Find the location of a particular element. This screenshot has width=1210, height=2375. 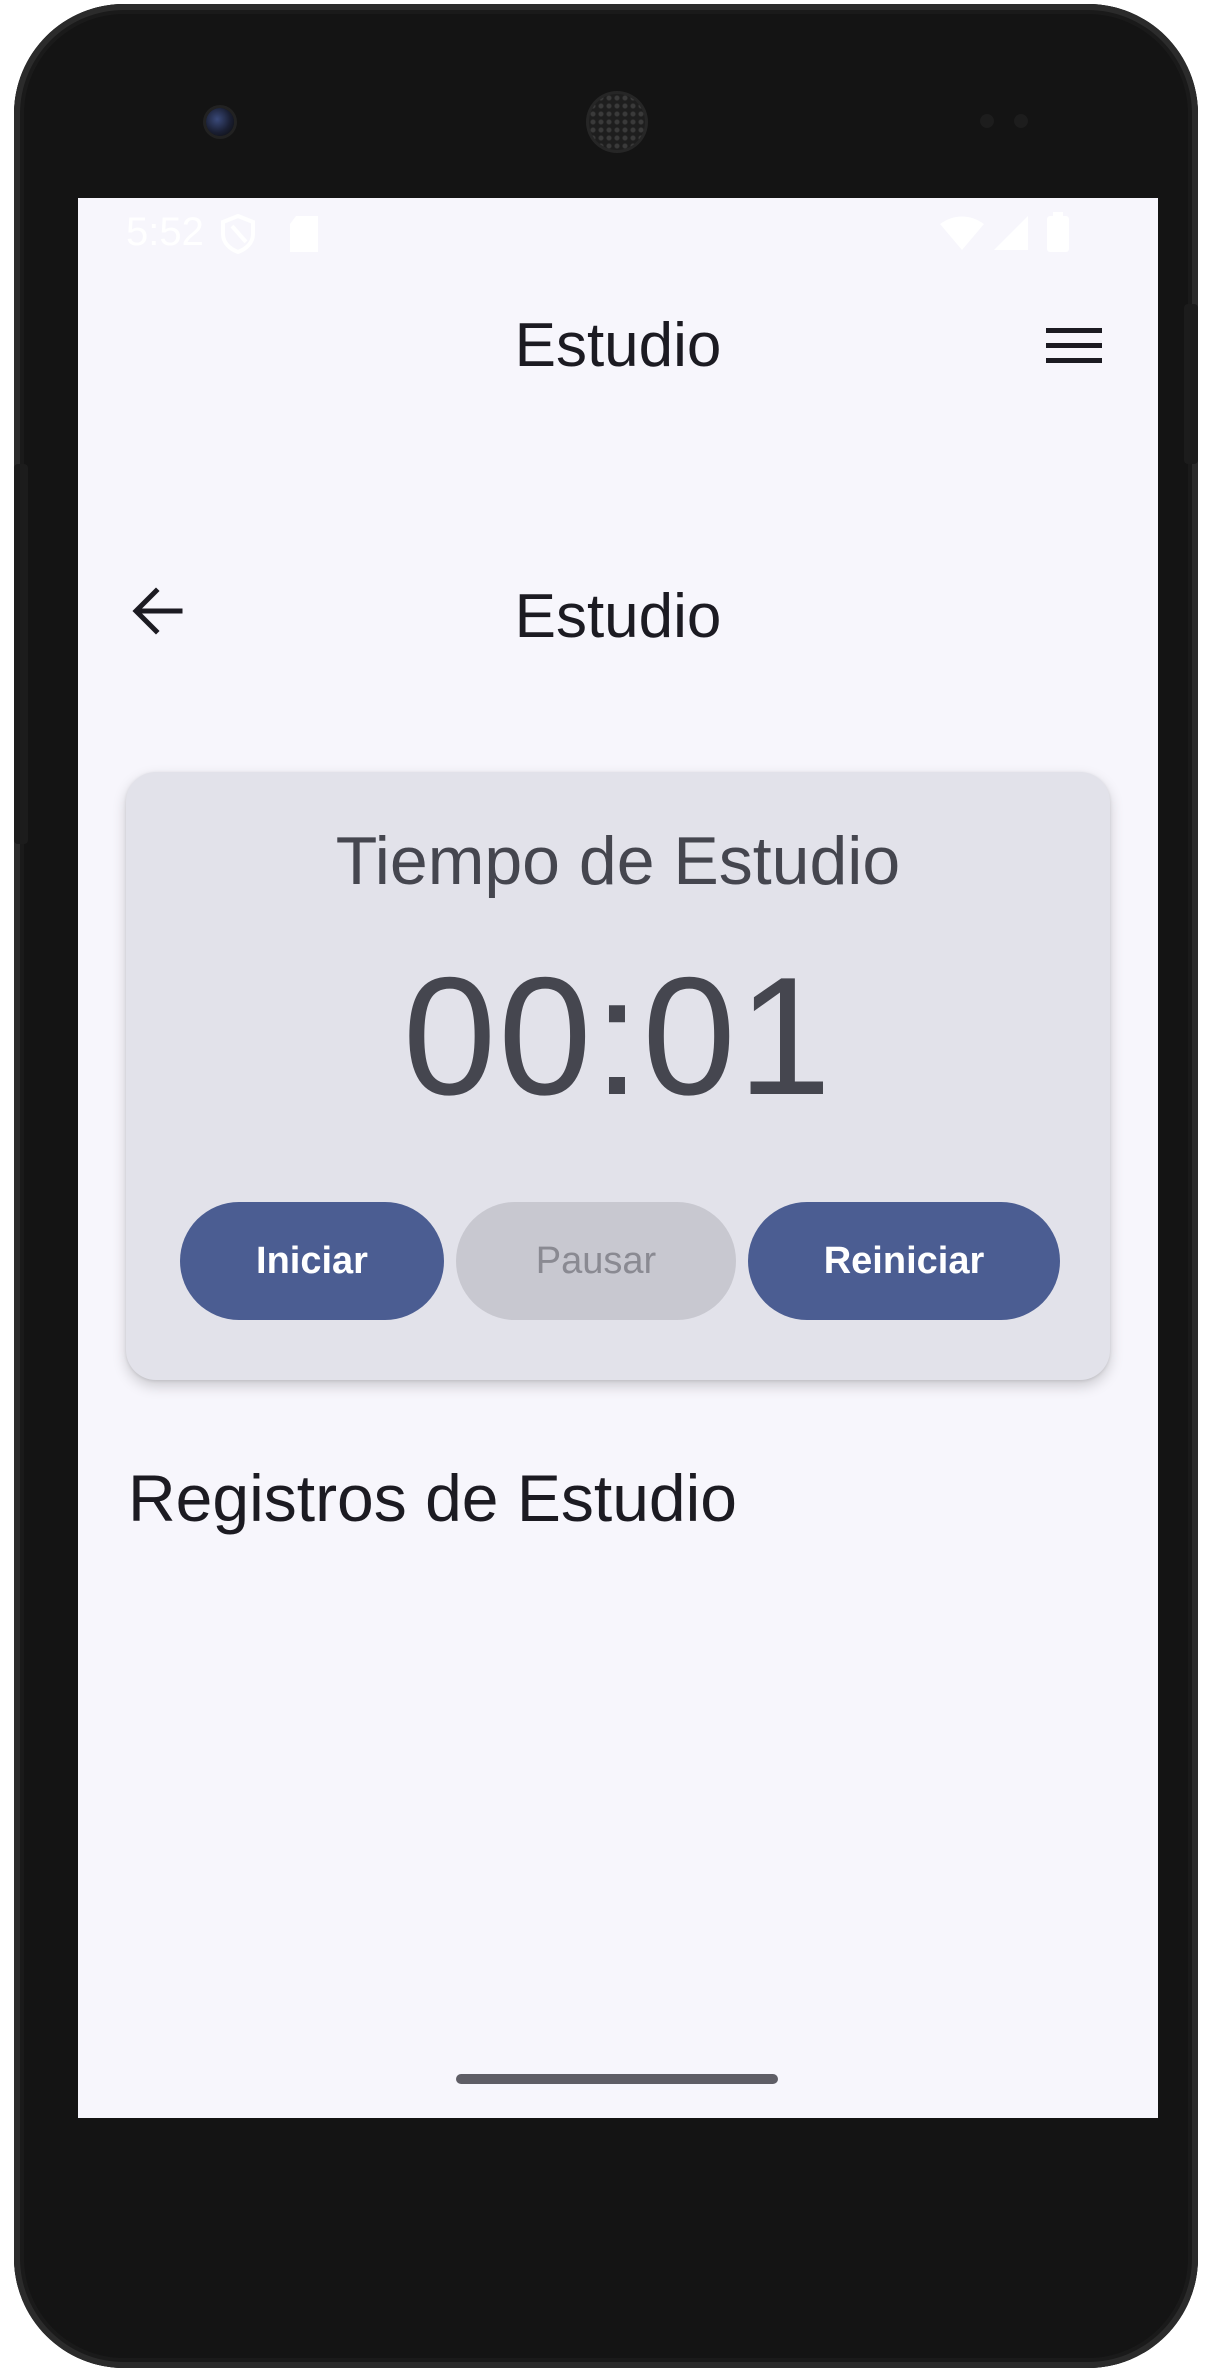

timer-label: Tiempo de Estudio is located at coordinates (618, 861).